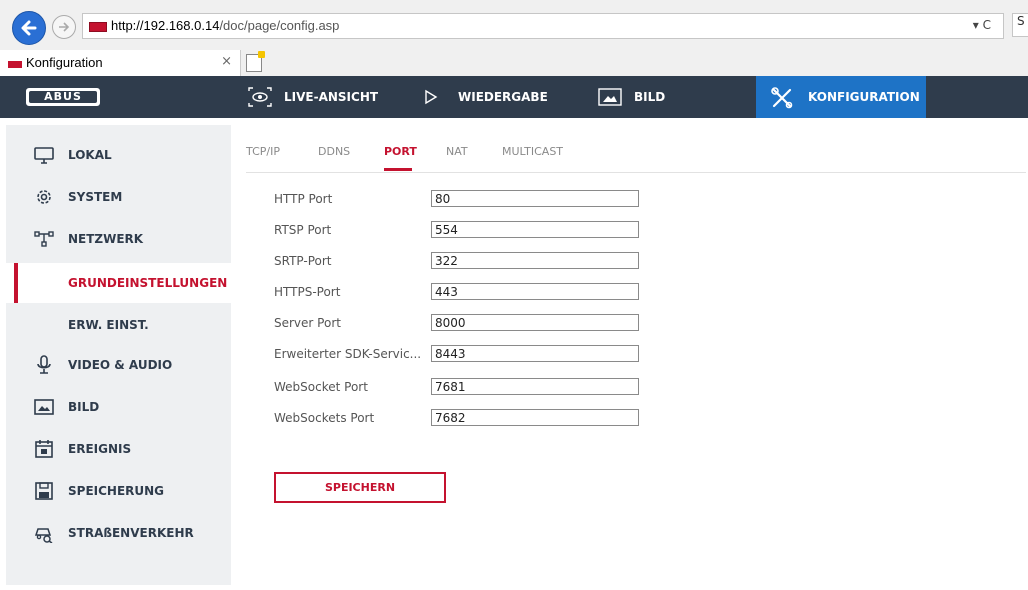 The height and width of the screenshot is (590, 1028). Describe the element at coordinates (131, 533) in the screenshot. I see `sidebar-item-label: STRAßENVERKEHR` at that location.